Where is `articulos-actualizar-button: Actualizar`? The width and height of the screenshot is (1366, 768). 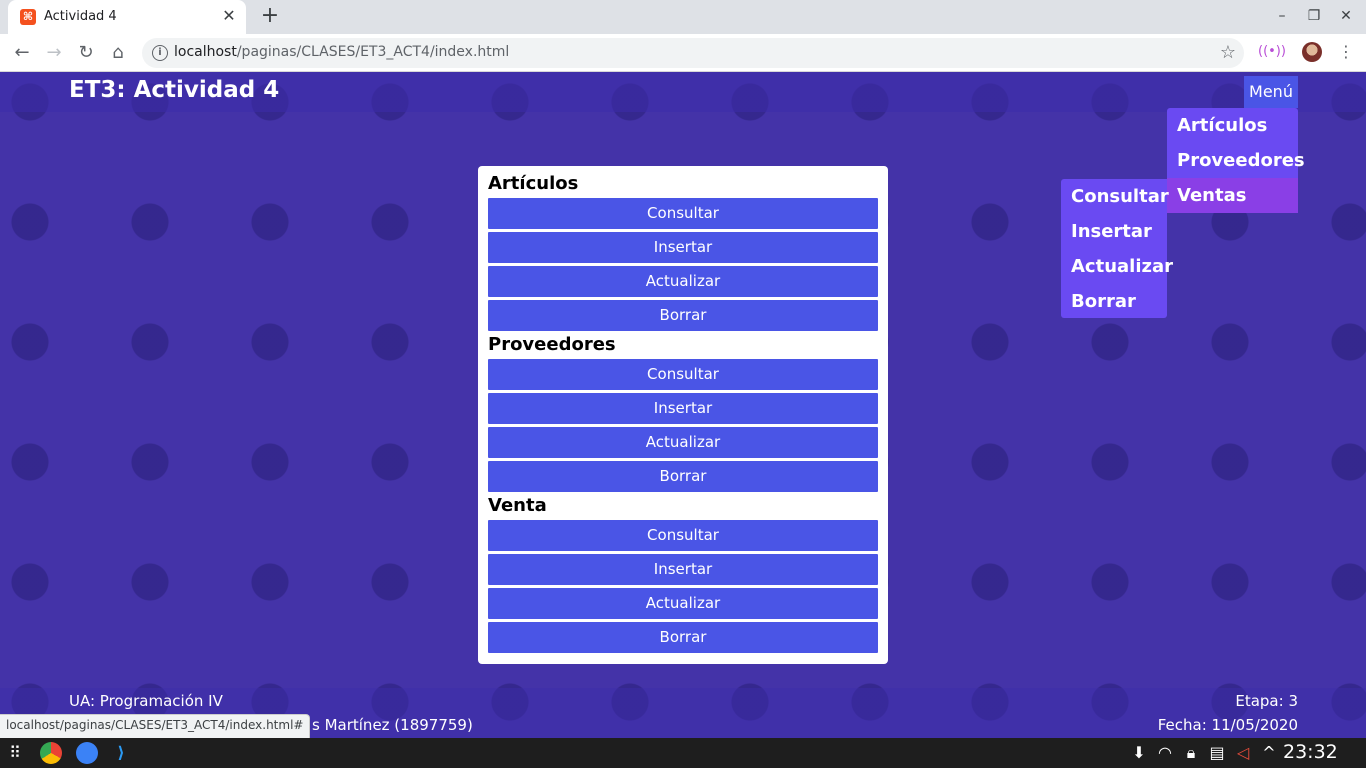 articulos-actualizar-button: Actualizar is located at coordinates (683, 281).